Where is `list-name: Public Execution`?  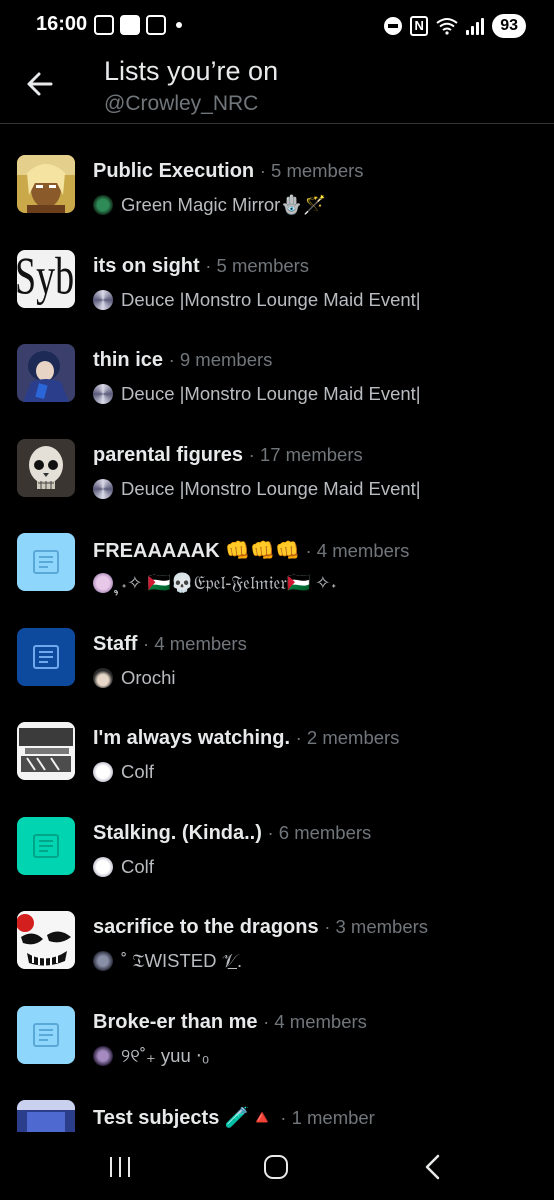 list-name: Public Execution is located at coordinates (174, 171).